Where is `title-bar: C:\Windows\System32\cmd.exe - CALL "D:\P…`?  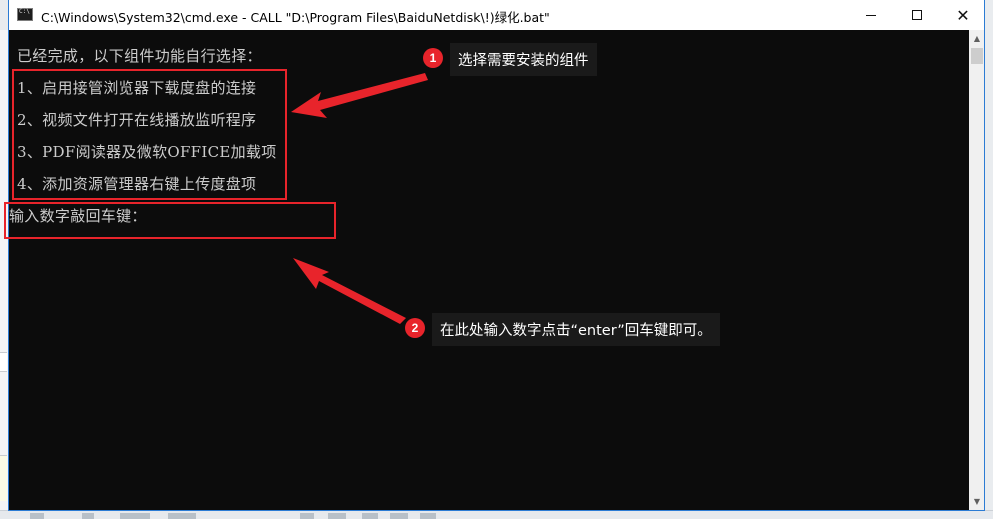
title-bar: C:\Windows\System32\cmd.exe - CALL "D:\P… is located at coordinates (496, 15).